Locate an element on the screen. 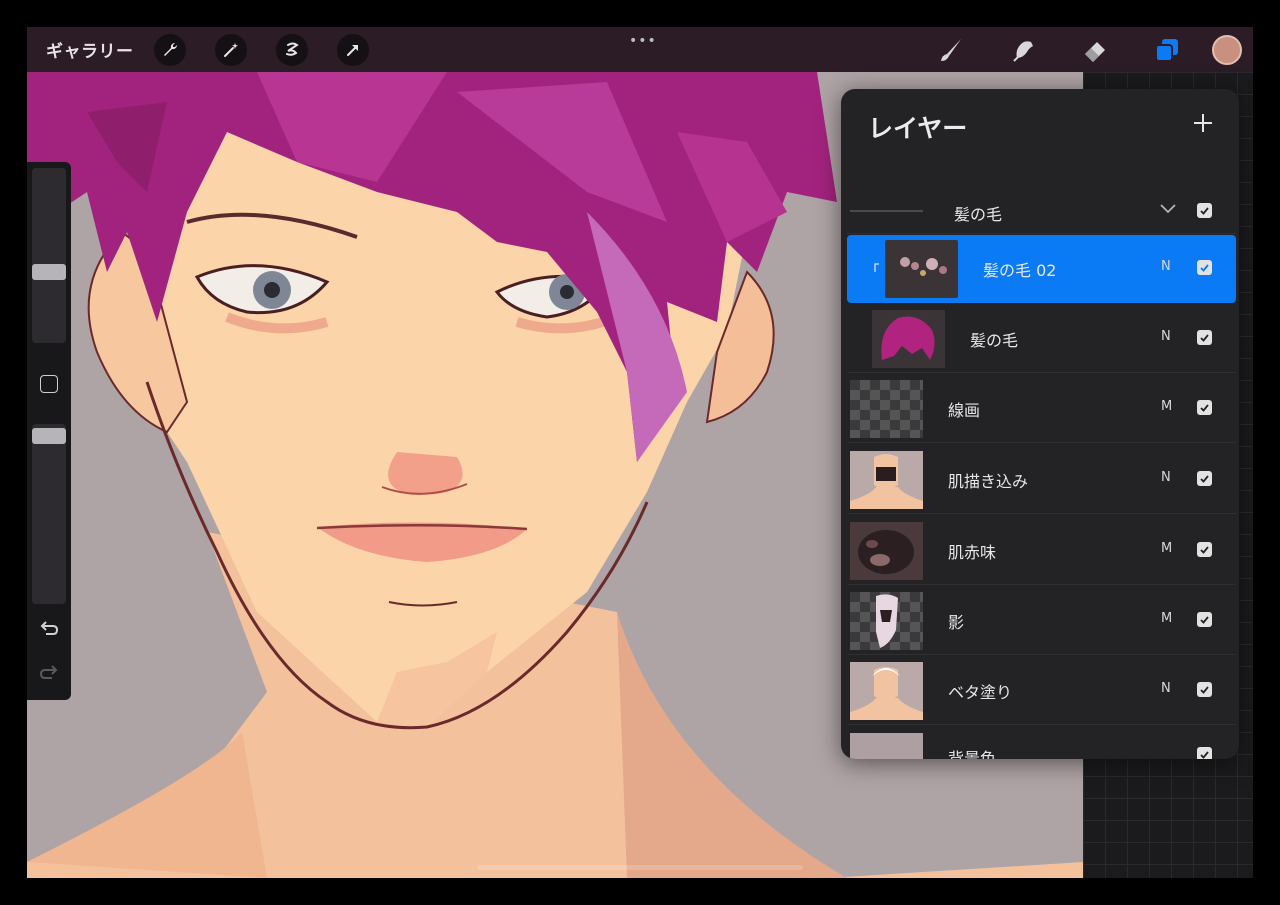  transform-button is located at coordinates (352, 49).